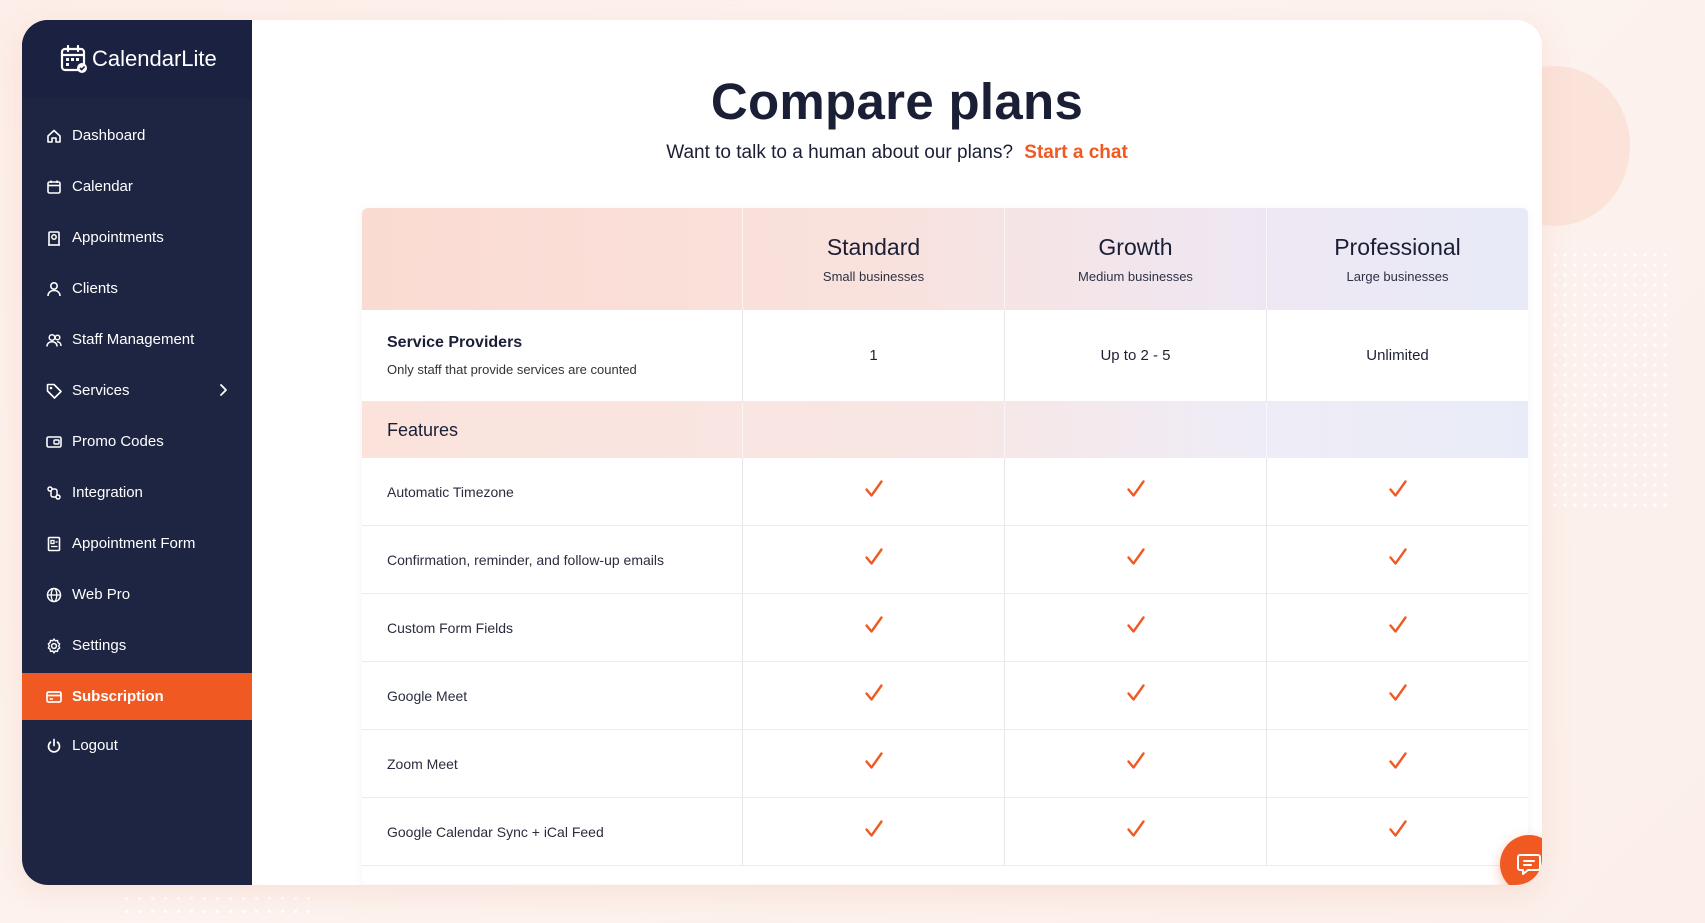 This screenshot has height=923, width=1705. What do you see at coordinates (455, 342) in the screenshot?
I see `providers-title: Service Providers` at bounding box center [455, 342].